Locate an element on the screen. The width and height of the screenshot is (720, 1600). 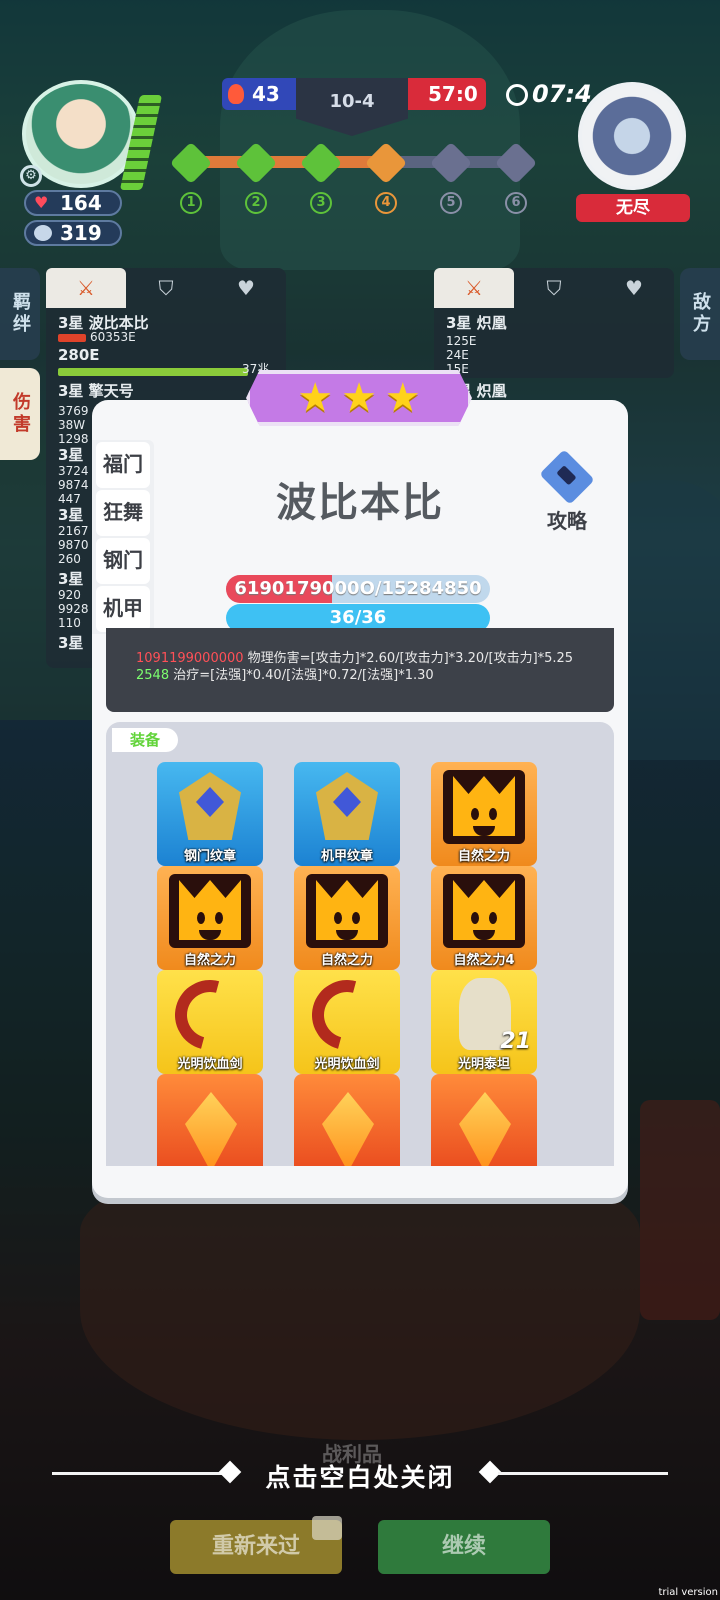
star-rating-banner: ★ ★ ★ is located at coordinates (359, 398).